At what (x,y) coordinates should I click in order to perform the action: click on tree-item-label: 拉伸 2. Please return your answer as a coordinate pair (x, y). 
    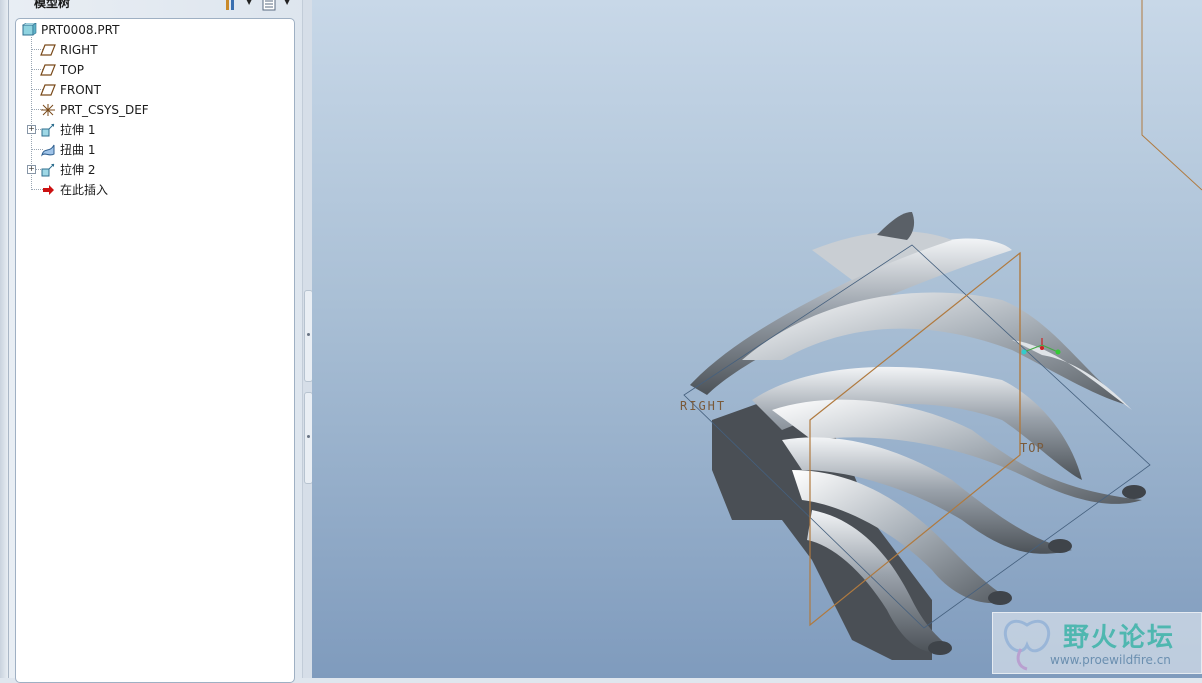
    Looking at the image, I should click on (78, 170).